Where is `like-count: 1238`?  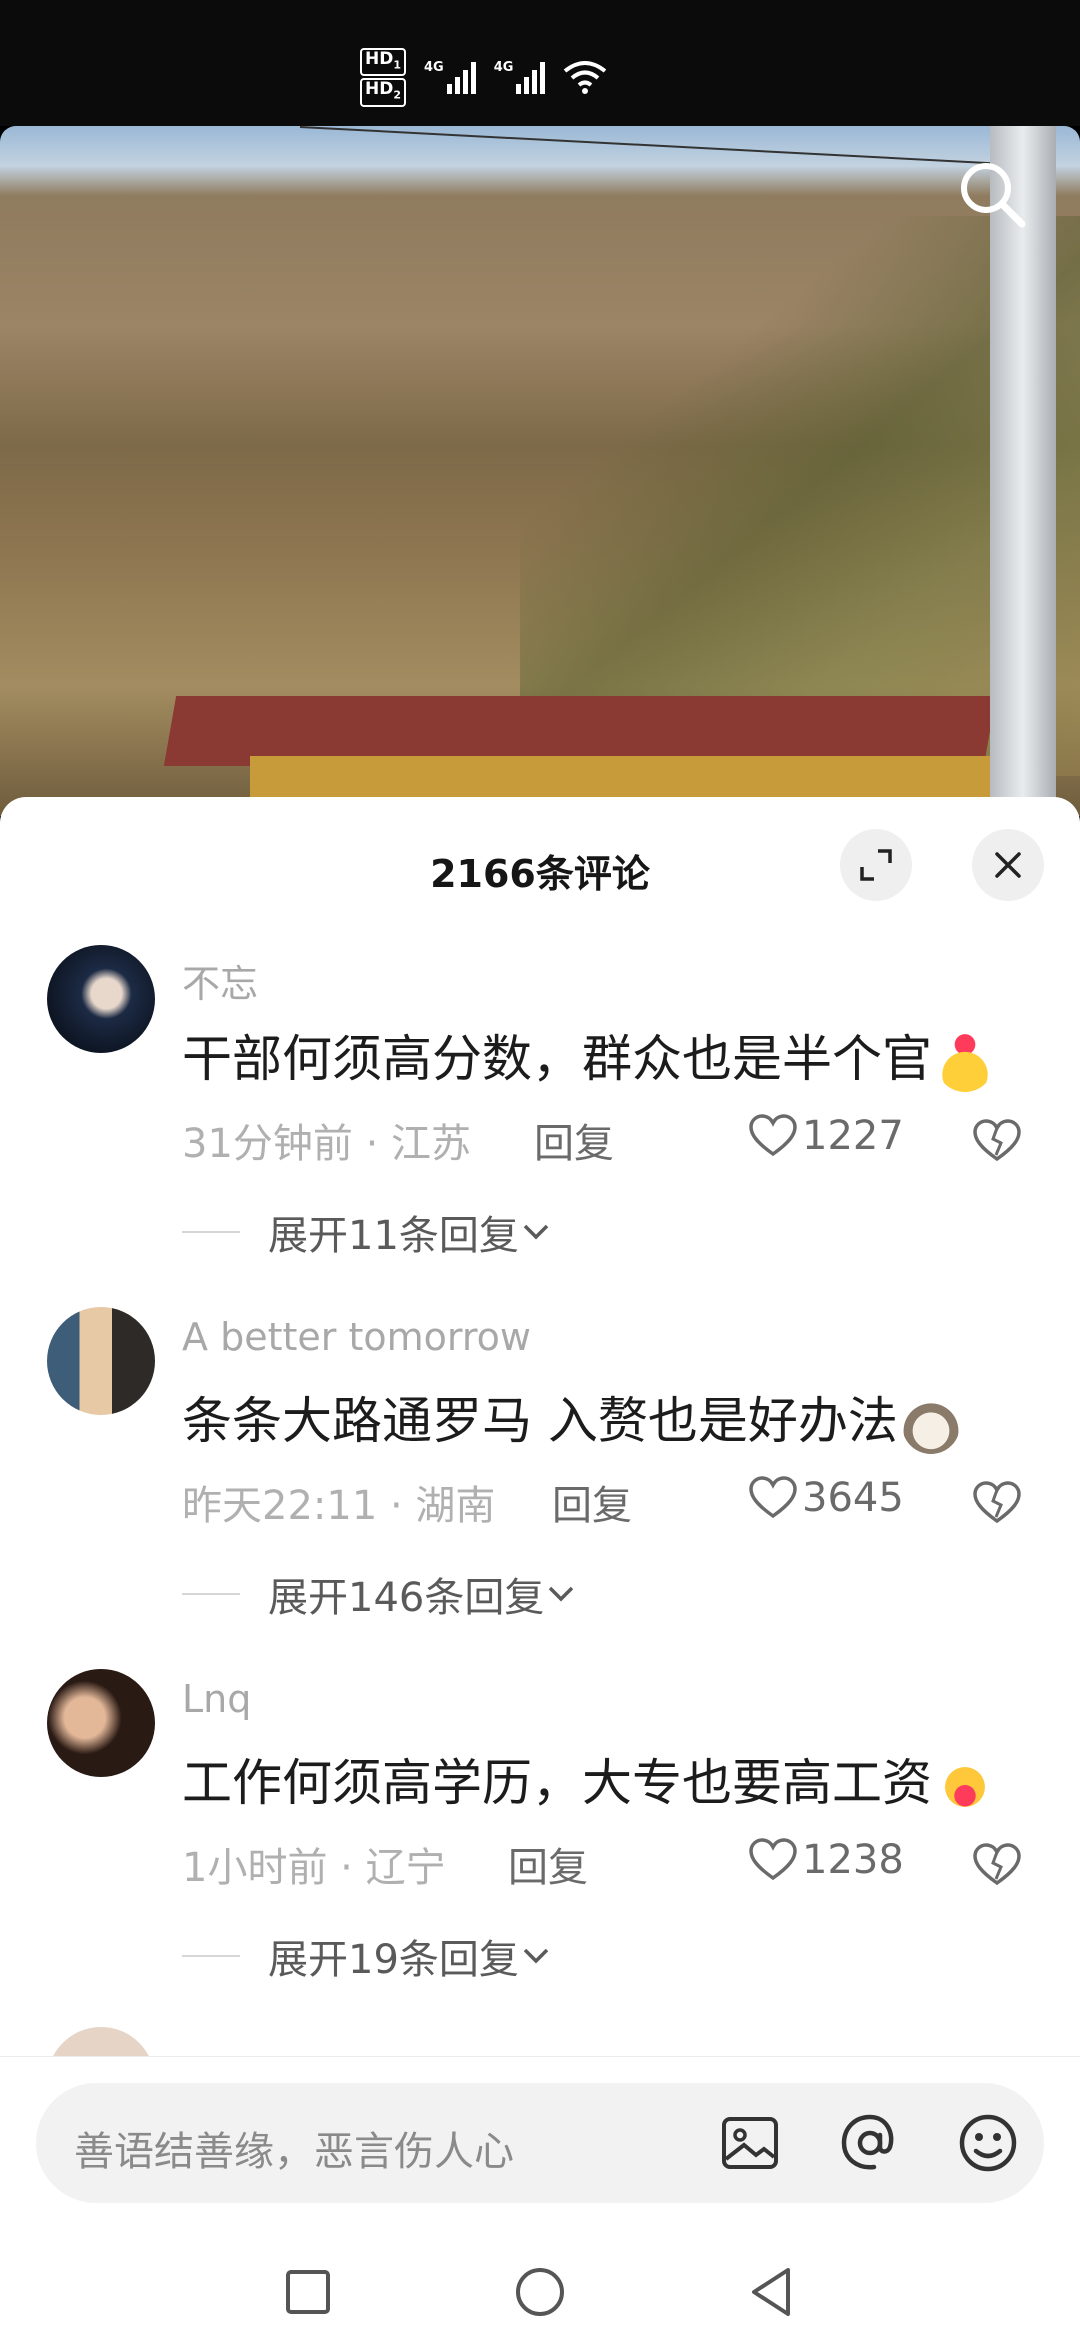
like-count: 1238 is located at coordinates (853, 1860).